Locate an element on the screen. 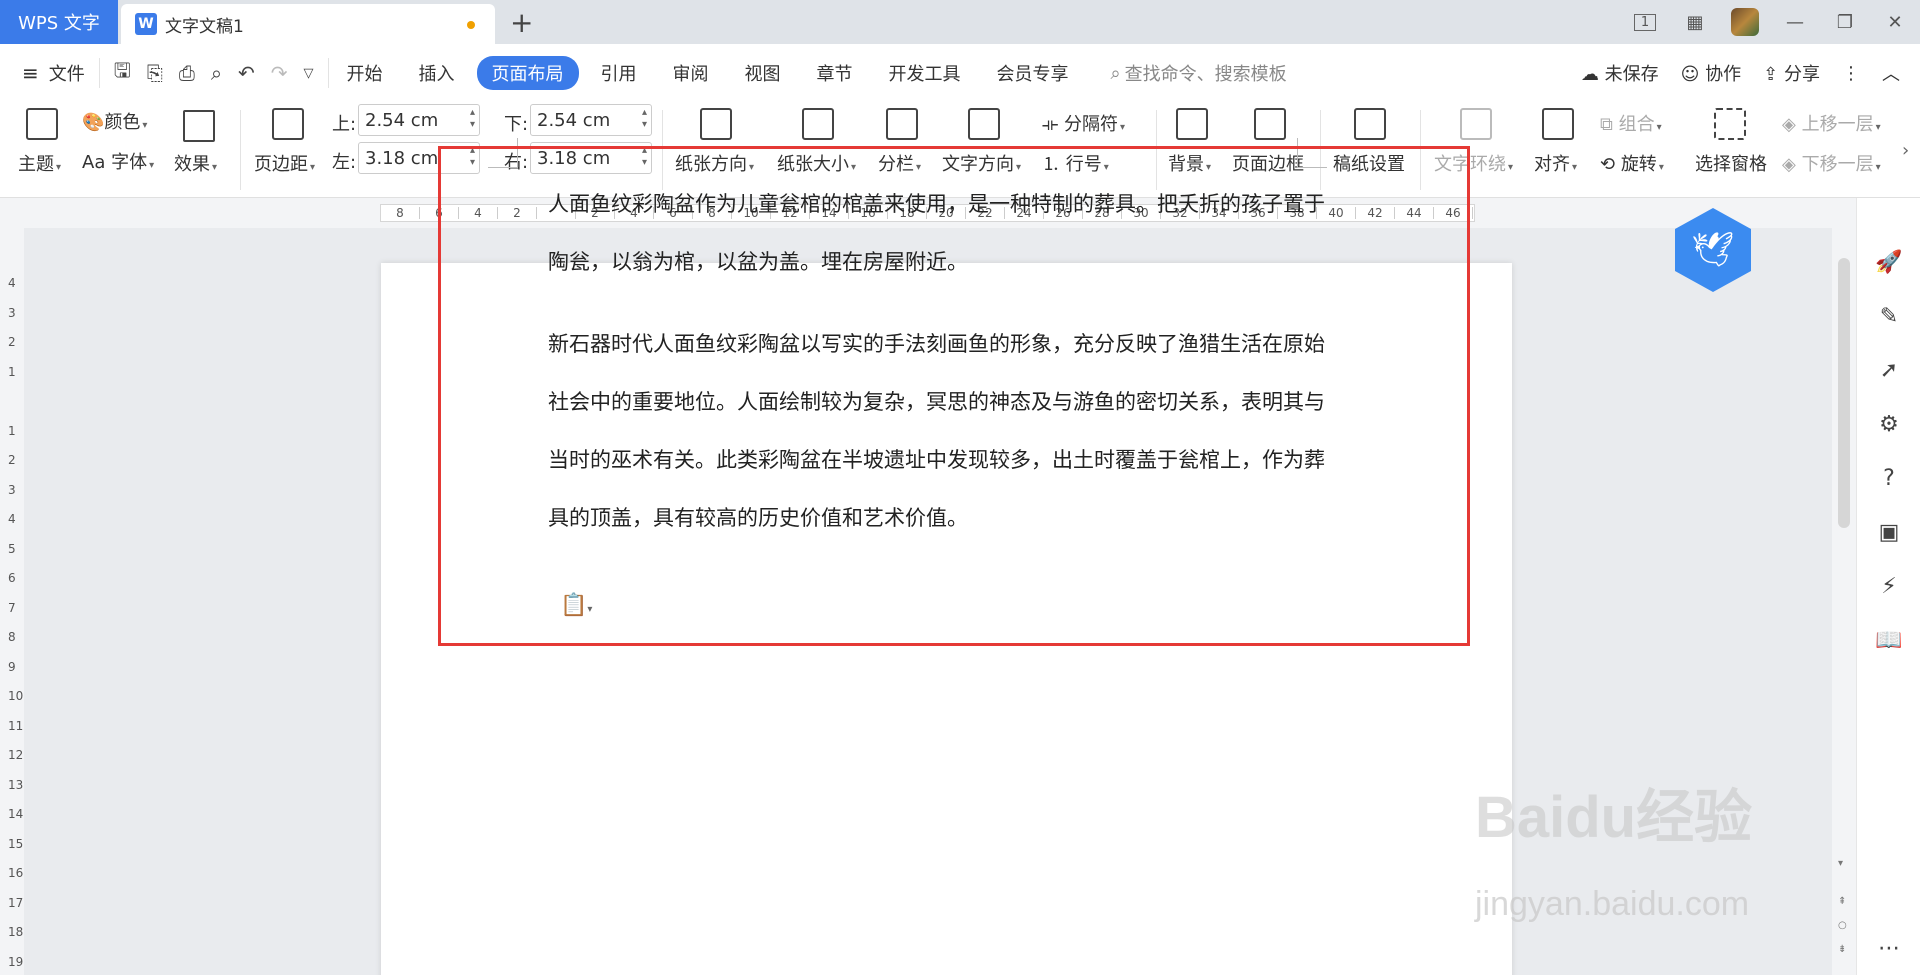  next-page-icon: ⇟ is located at coordinates (1842, 949).